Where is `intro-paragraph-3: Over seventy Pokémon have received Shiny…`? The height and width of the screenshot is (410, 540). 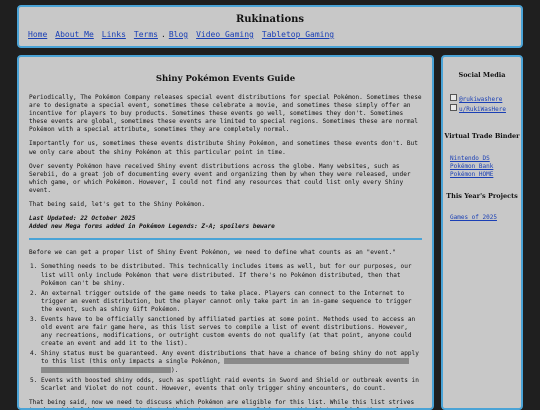
intro-paragraph-3: Over seventy Pokémon have received Shiny… is located at coordinates (220, 178).